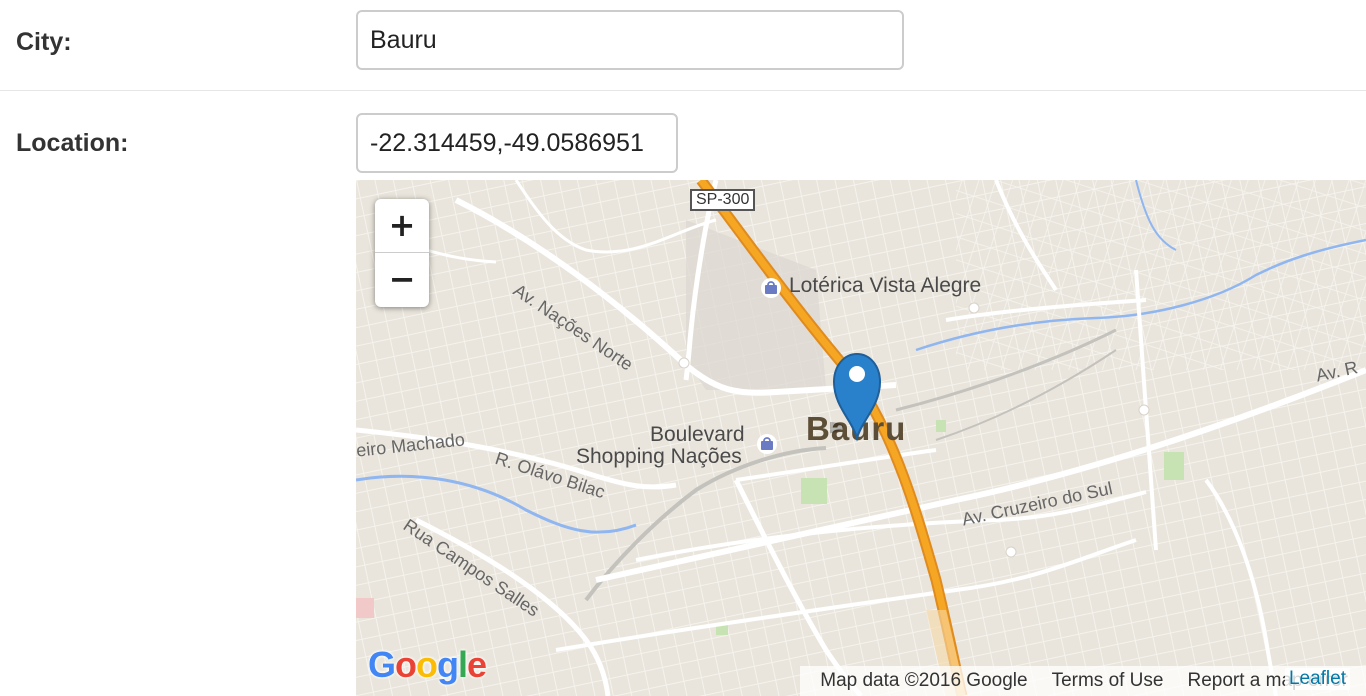  What do you see at coordinates (44, 42) in the screenshot?
I see `city-label: City:` at bounding box center [44, 42].